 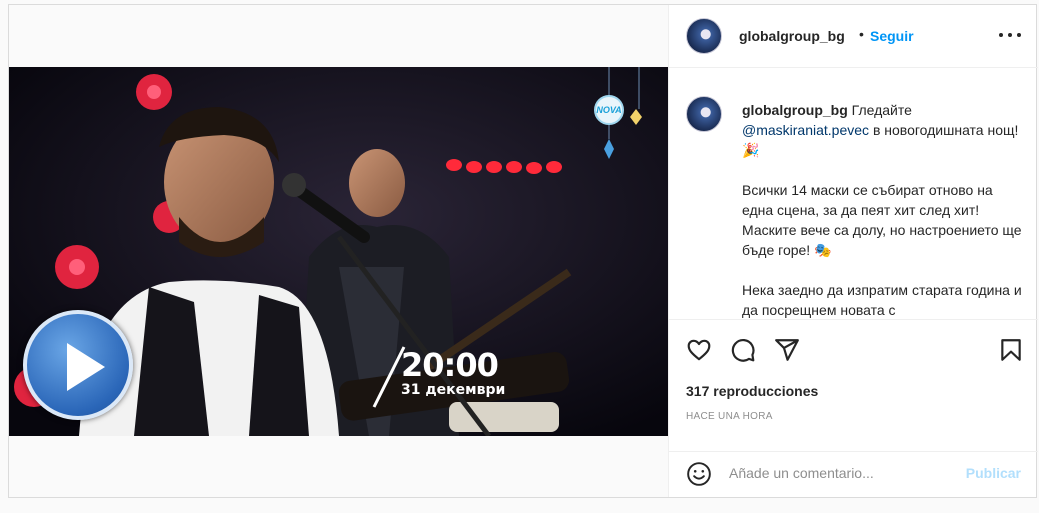 What do you see at coordinates (453, 390) in the screenshot?
I see `broadcast-date: 31 декември` at bounding box center [453, 390].